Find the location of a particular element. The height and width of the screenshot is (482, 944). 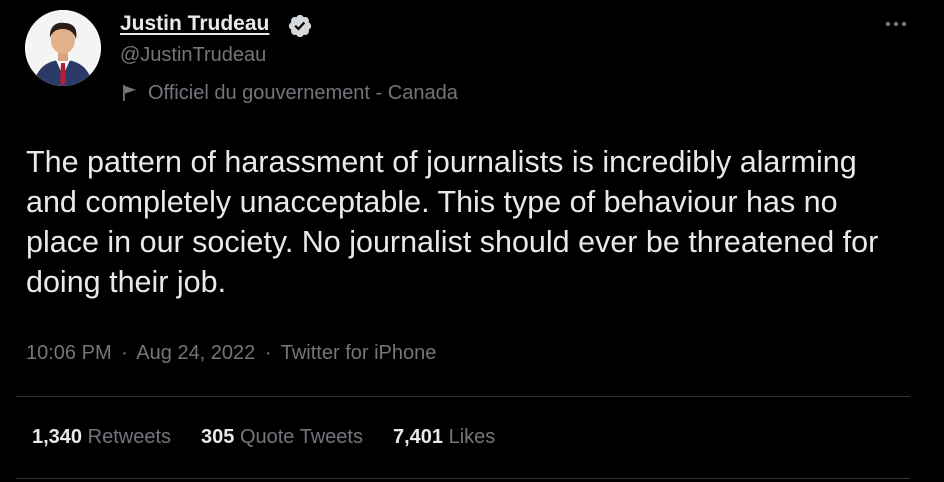

author-name: Justin Trudeau is located at coordinates (194, 24).